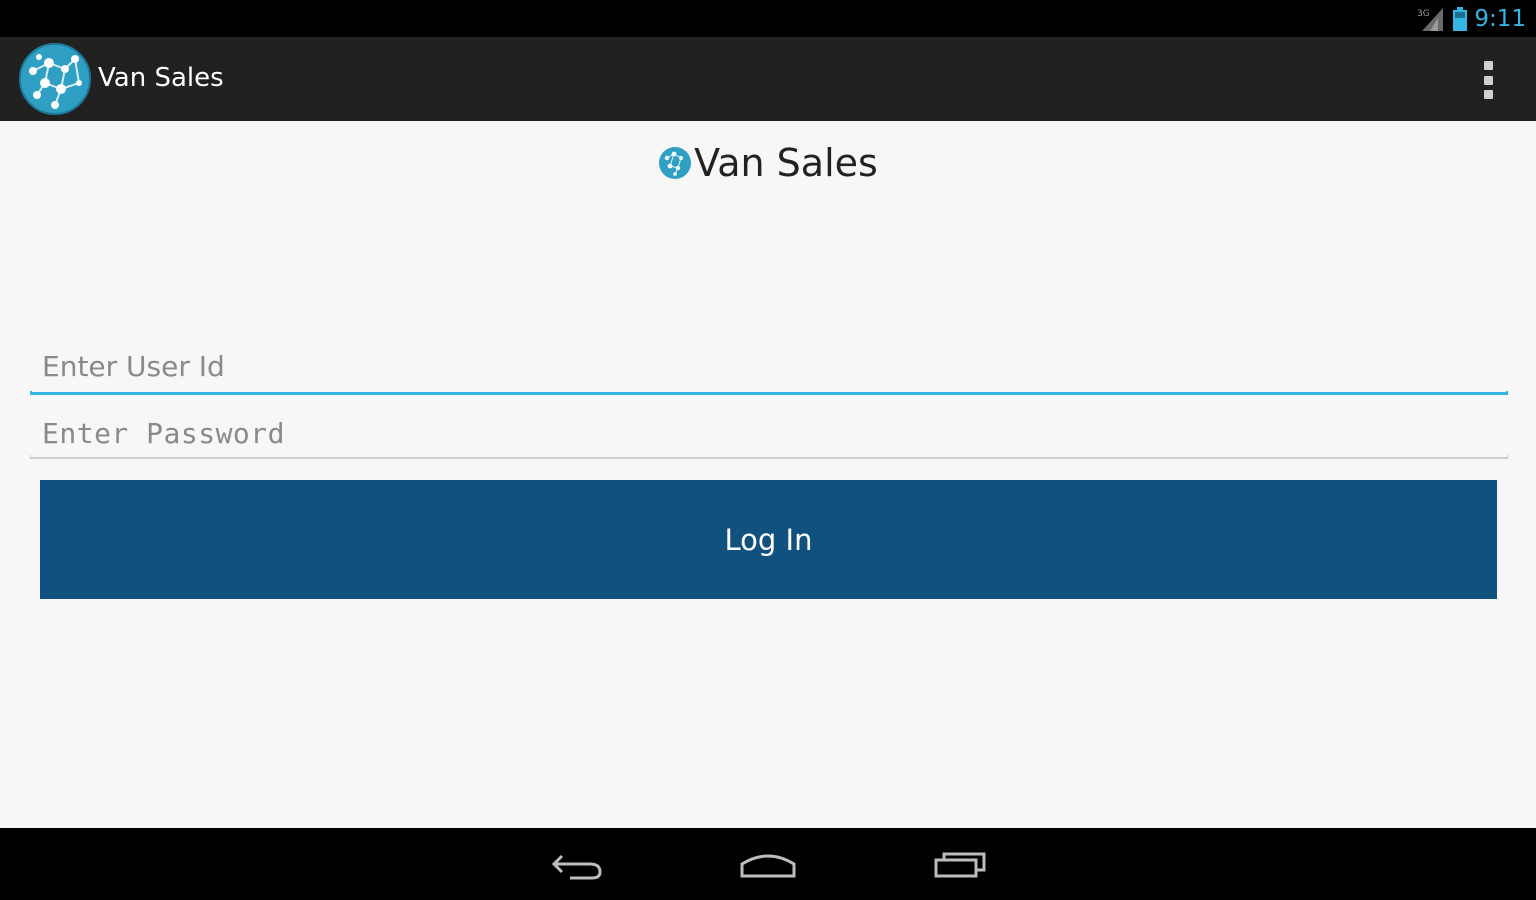  Describe the element at coordinates (1500, 19) in the screenshot. I see `status-time: 9:11` at that location.